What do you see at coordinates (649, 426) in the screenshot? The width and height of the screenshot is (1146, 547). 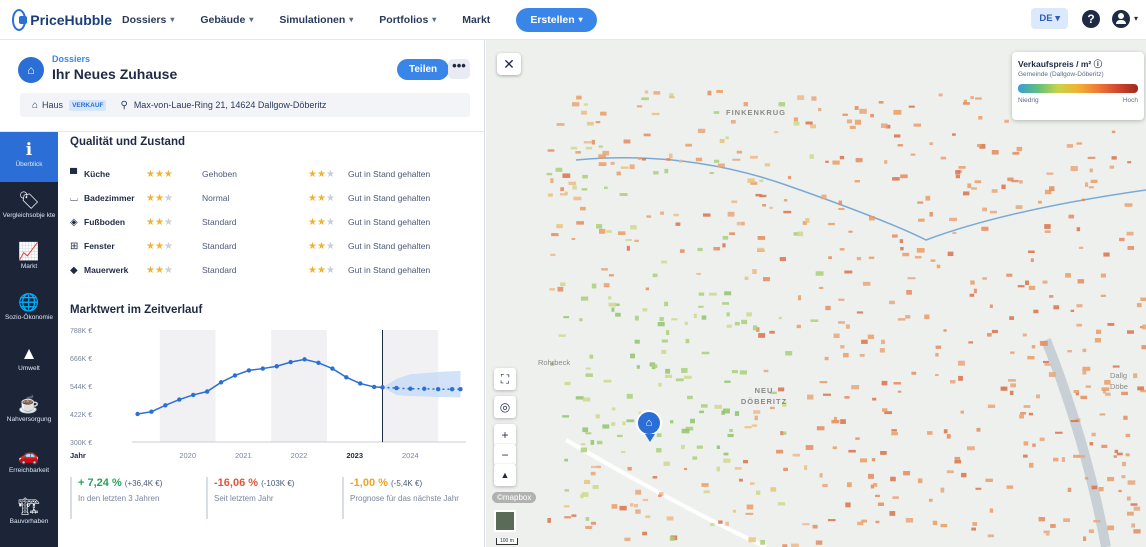 I see `property-location-marker: ⌂` at bounding box center [649, 426].